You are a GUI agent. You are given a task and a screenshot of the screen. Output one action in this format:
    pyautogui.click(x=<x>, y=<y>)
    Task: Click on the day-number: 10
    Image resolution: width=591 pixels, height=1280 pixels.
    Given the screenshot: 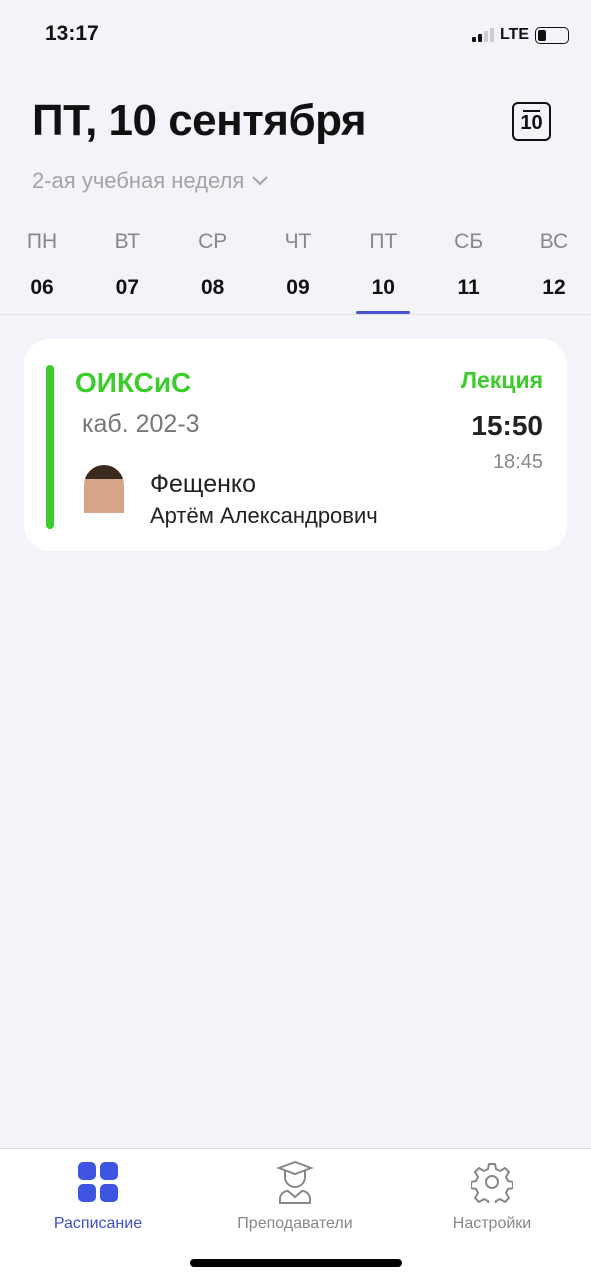 What is the action you would take?
    pyautogui.click(x=383, y=287)
    